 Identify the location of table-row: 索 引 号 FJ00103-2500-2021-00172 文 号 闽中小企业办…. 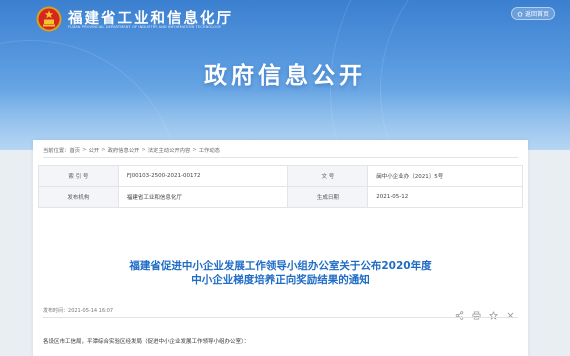
(280, 176).